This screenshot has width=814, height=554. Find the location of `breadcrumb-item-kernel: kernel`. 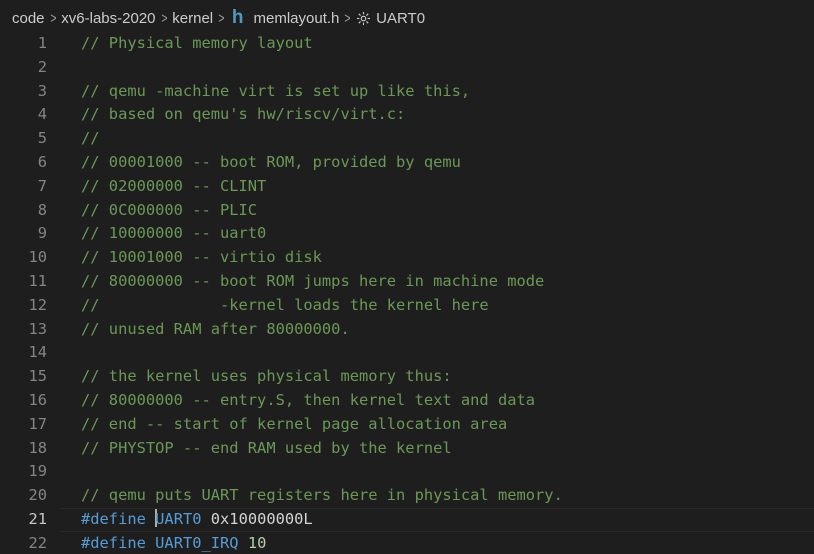

breadcrumb-item-kernel: kernel is located at coordinates (192, 18).